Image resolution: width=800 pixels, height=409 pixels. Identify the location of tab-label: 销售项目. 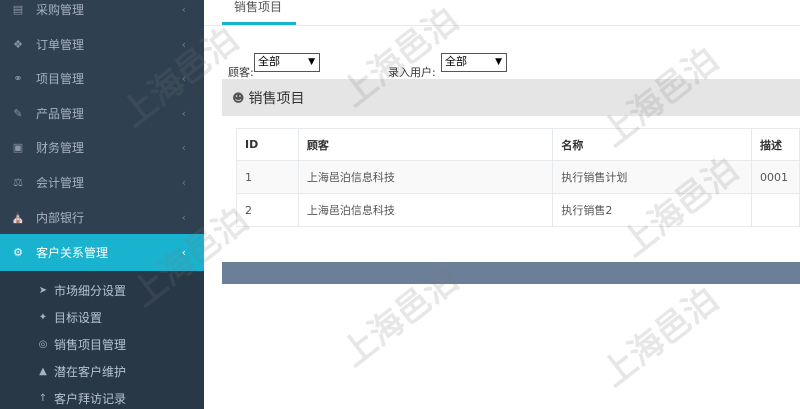
(258, 7).